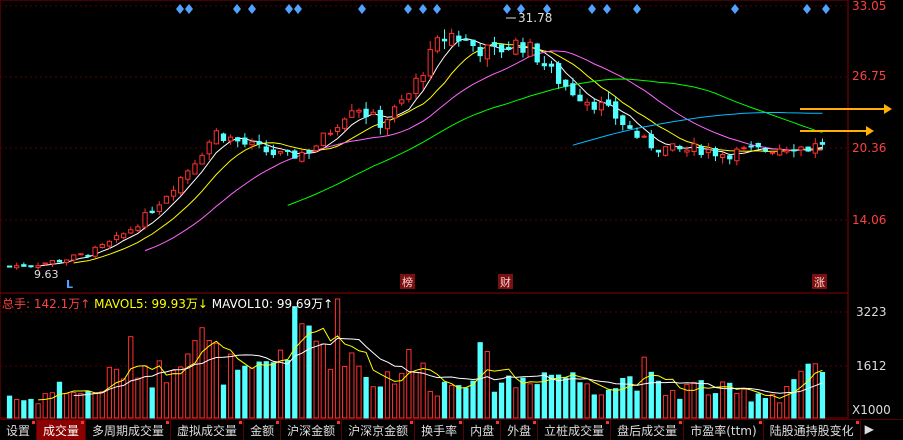  I want to click on tab-1: 成交量, so click(62, 430).